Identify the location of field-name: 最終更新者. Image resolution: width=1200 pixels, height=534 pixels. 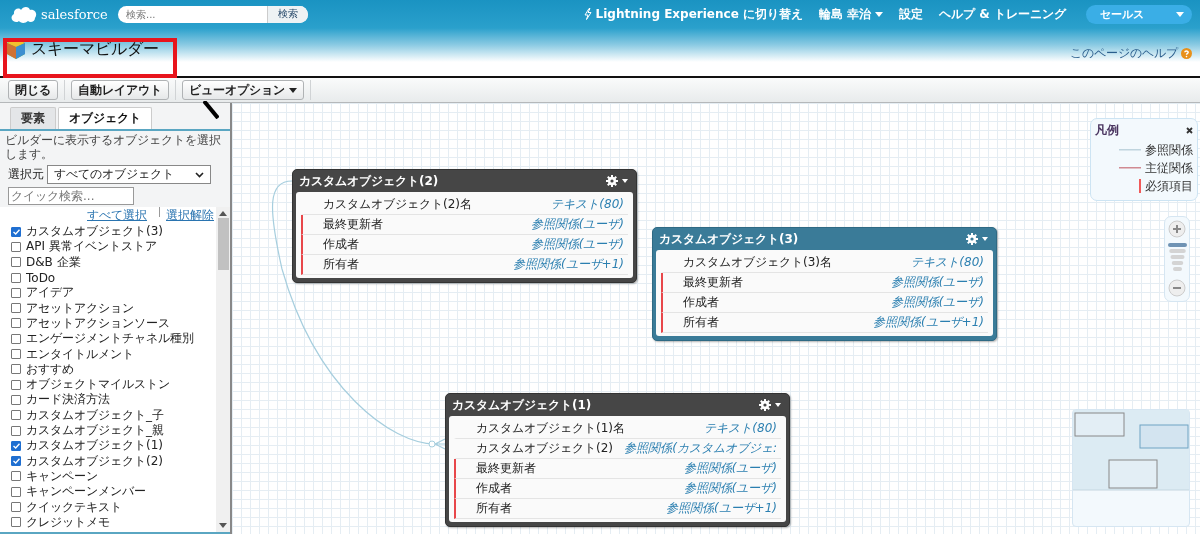
(506, 468).